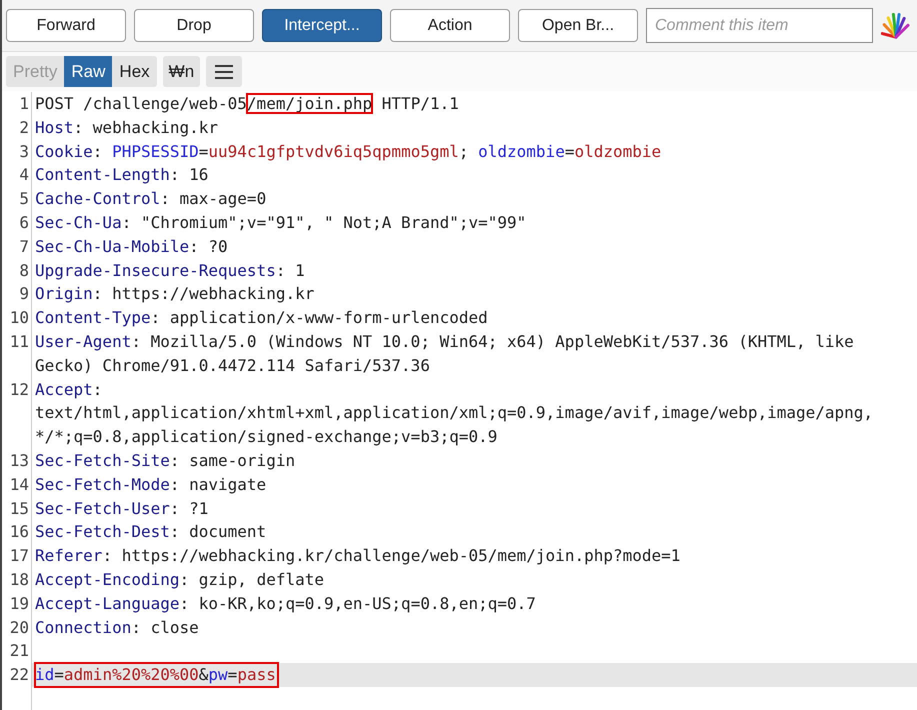 The height and width of the screenshot is (710, 917). What do you see at coordinates (261, 318) in the screenshot?
I see `code-line: Content-Type: application/x-www-form-urlencoded` at bounding box center [261, 318].